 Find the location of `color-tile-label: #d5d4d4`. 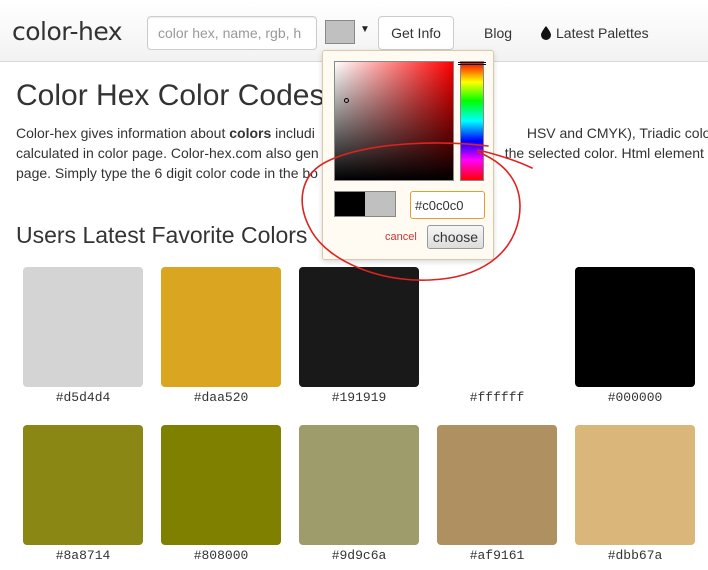

color-tile-label: #d5d4d4 is located at coordinates (83, 397).